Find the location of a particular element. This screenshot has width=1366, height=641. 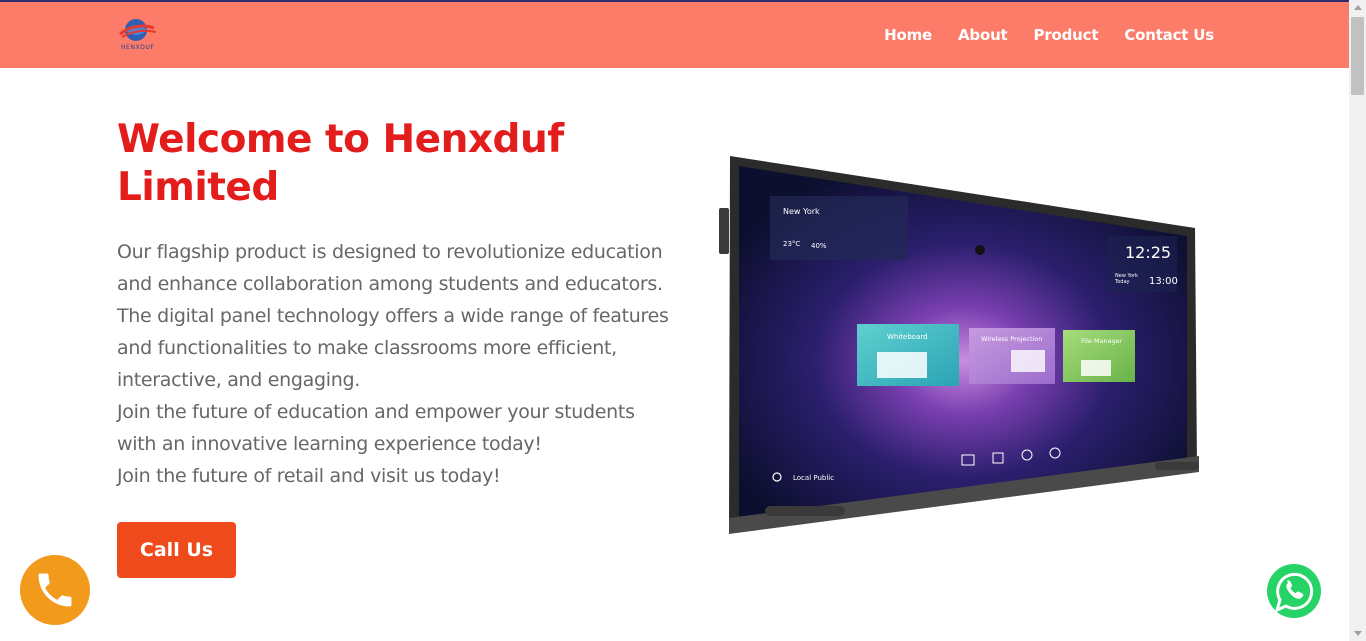

scrollbar-thumb is located at coordinates (1357, 56).